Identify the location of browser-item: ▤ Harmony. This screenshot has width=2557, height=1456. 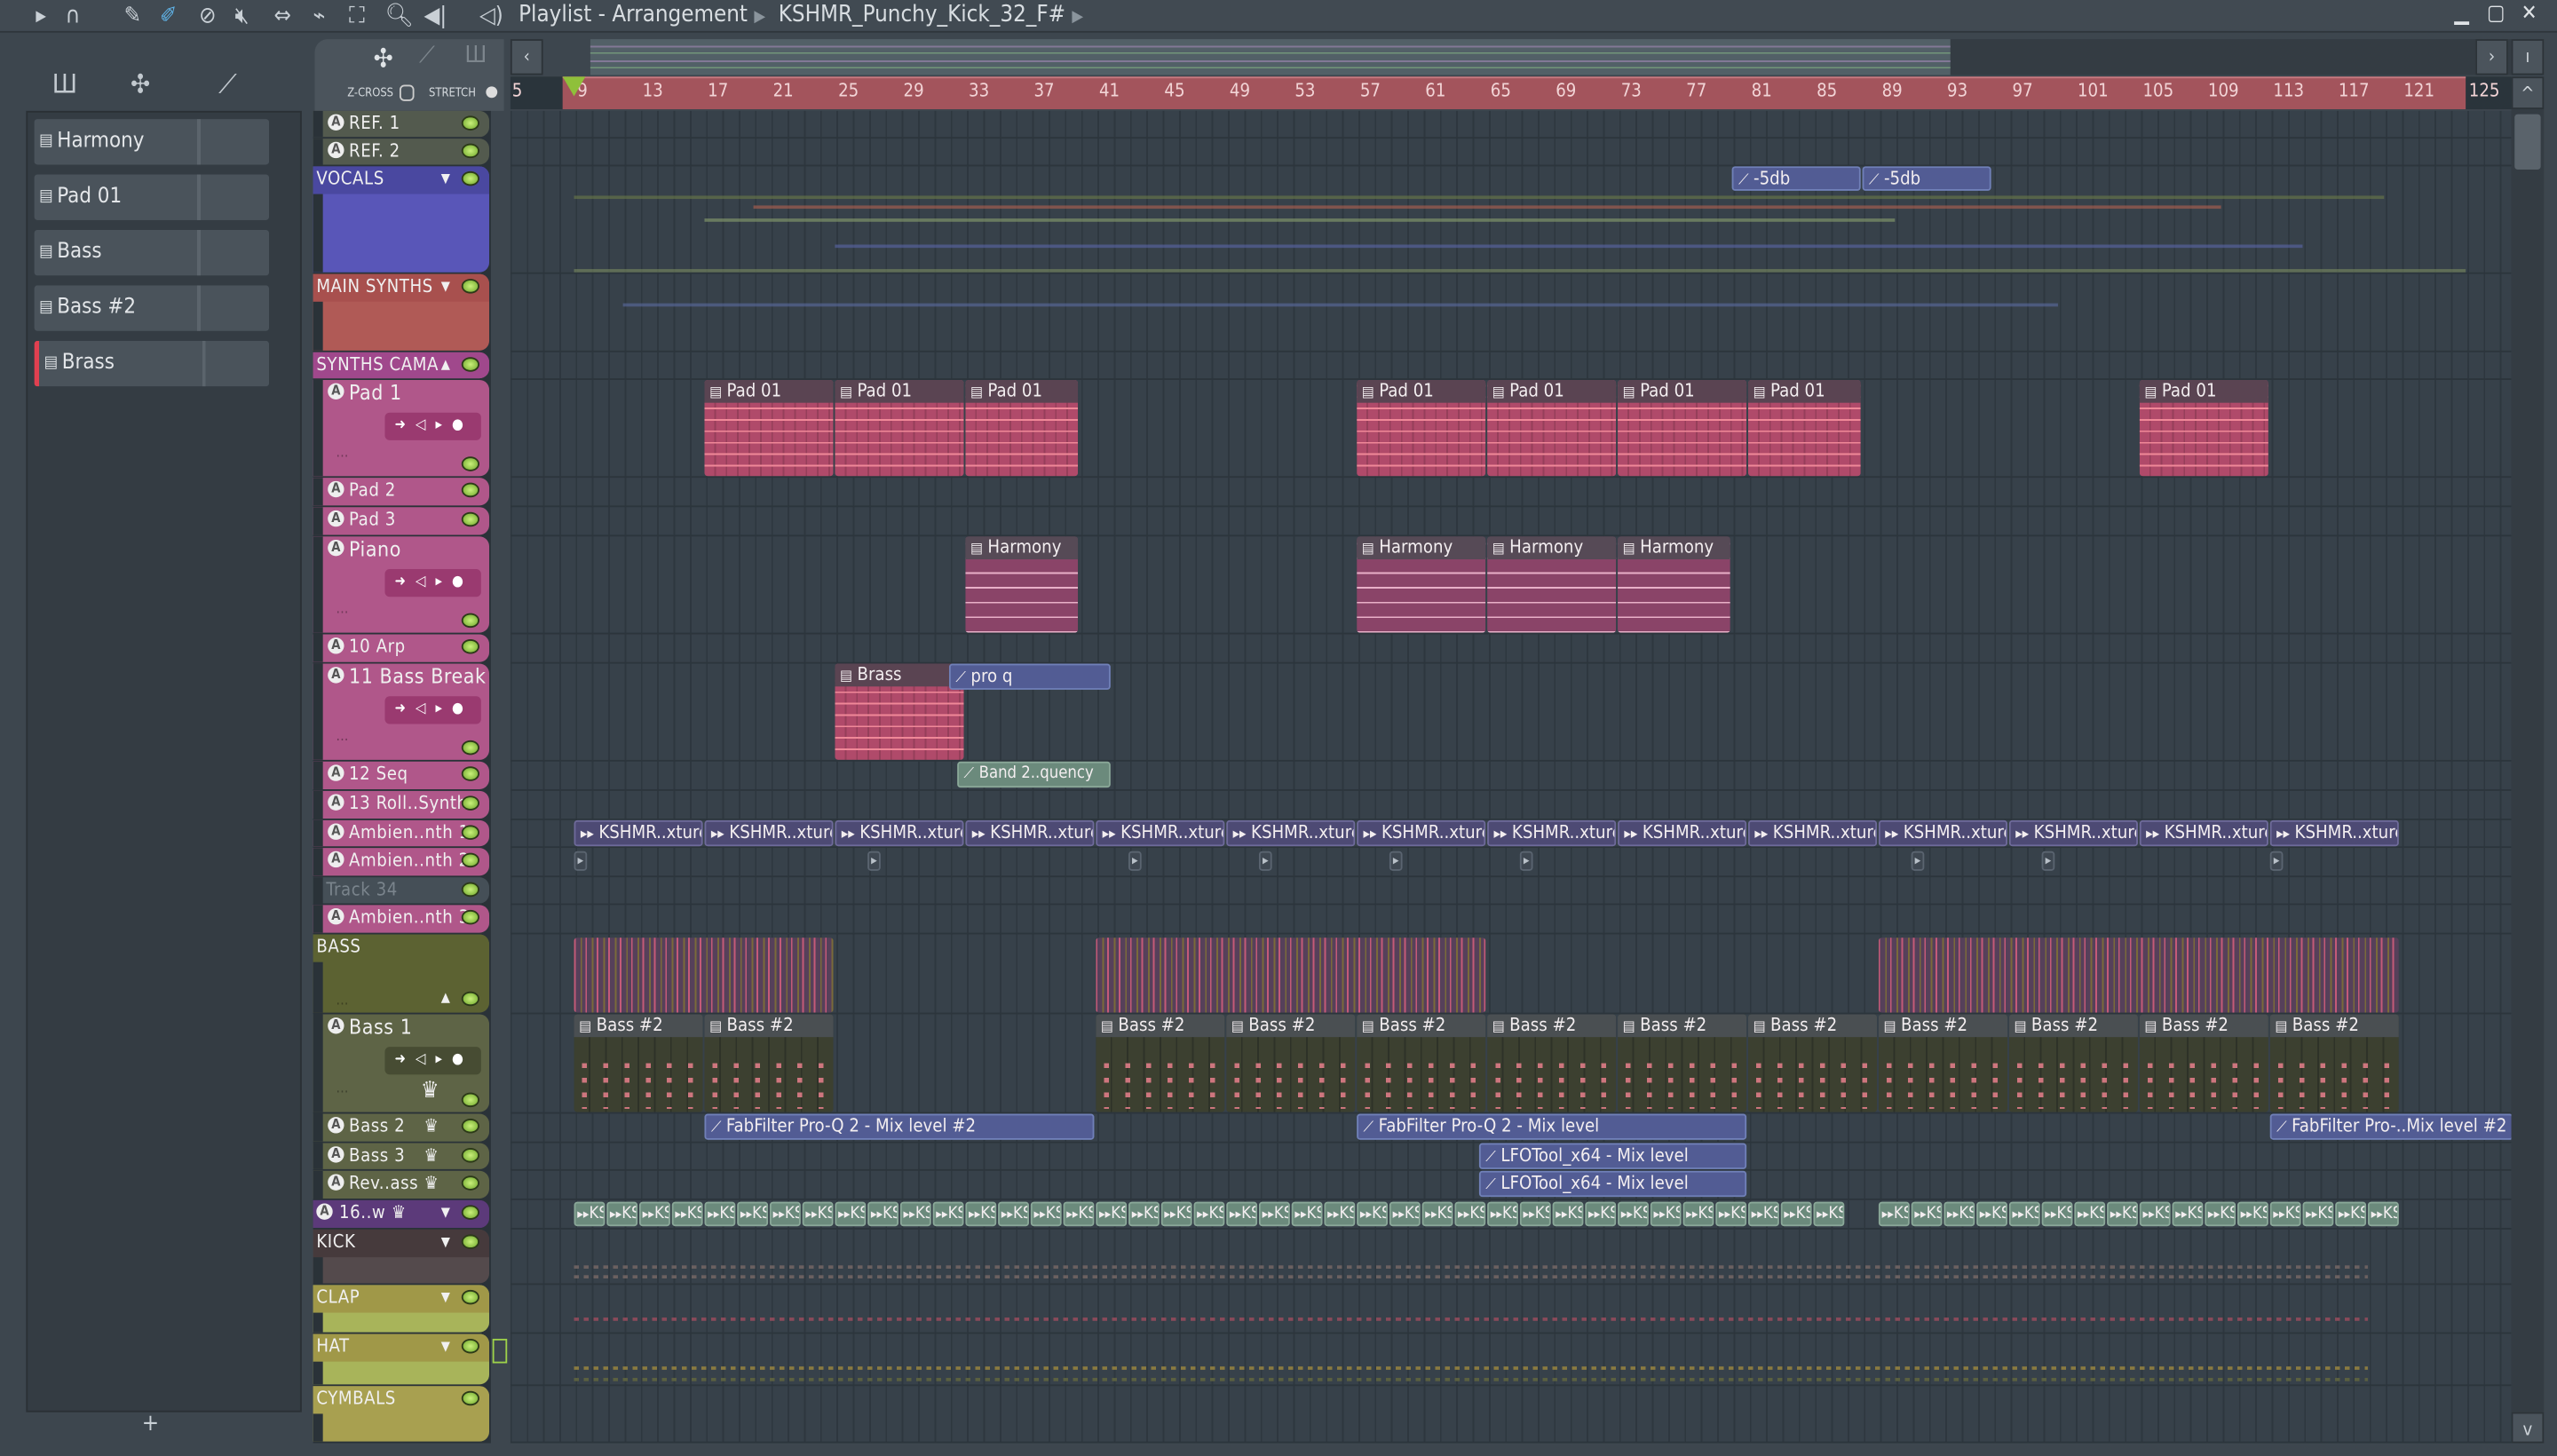
(152, 142).